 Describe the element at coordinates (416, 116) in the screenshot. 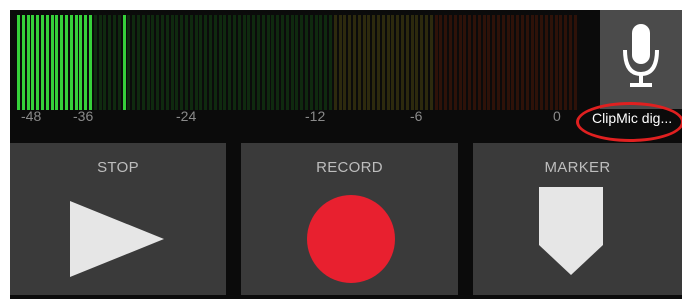

I see `meter-tick-minus-6: -6` at that location.